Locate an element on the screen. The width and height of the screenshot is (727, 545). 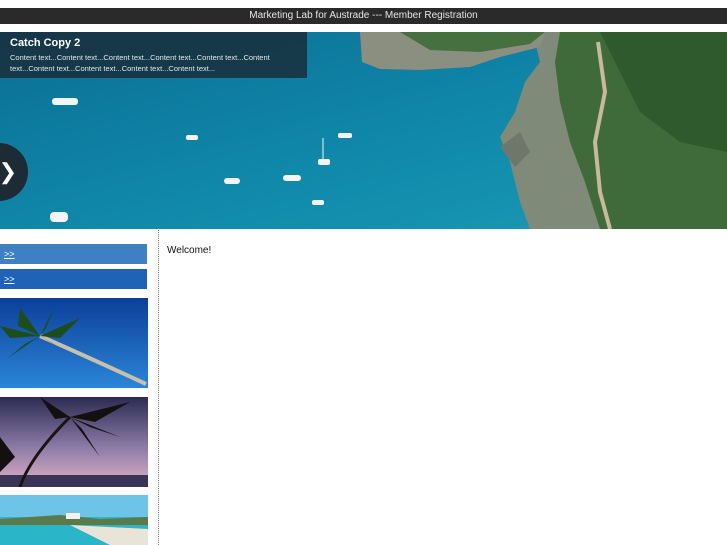
chevron-right-icon: ❯ is located at coordinates (8, 171).